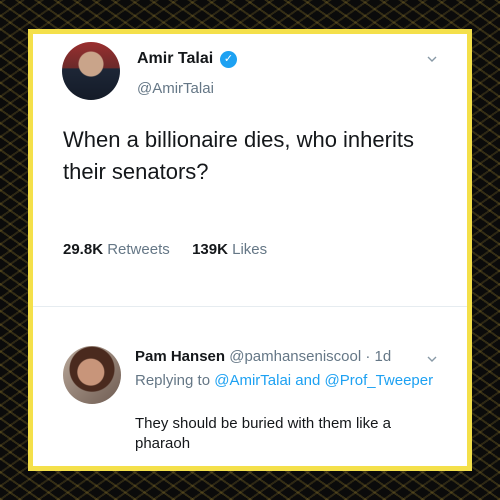 The image size is (500, 500). What do you see at coordinates (378, 356) in the screenshot?
I see `reply-timestamp: · 1d` at bounding box center [378, 356].